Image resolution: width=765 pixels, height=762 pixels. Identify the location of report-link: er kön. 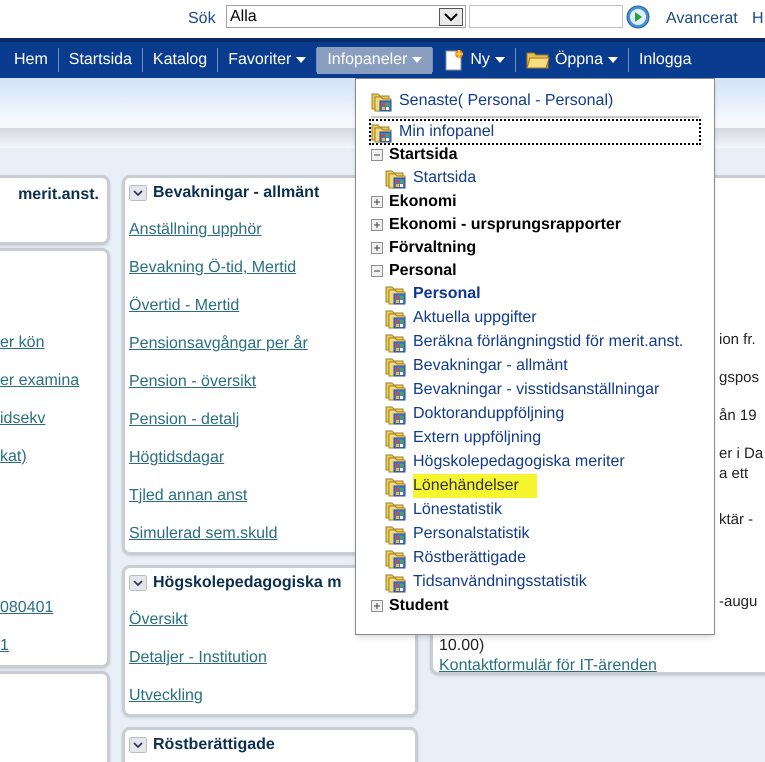
(22, 343).